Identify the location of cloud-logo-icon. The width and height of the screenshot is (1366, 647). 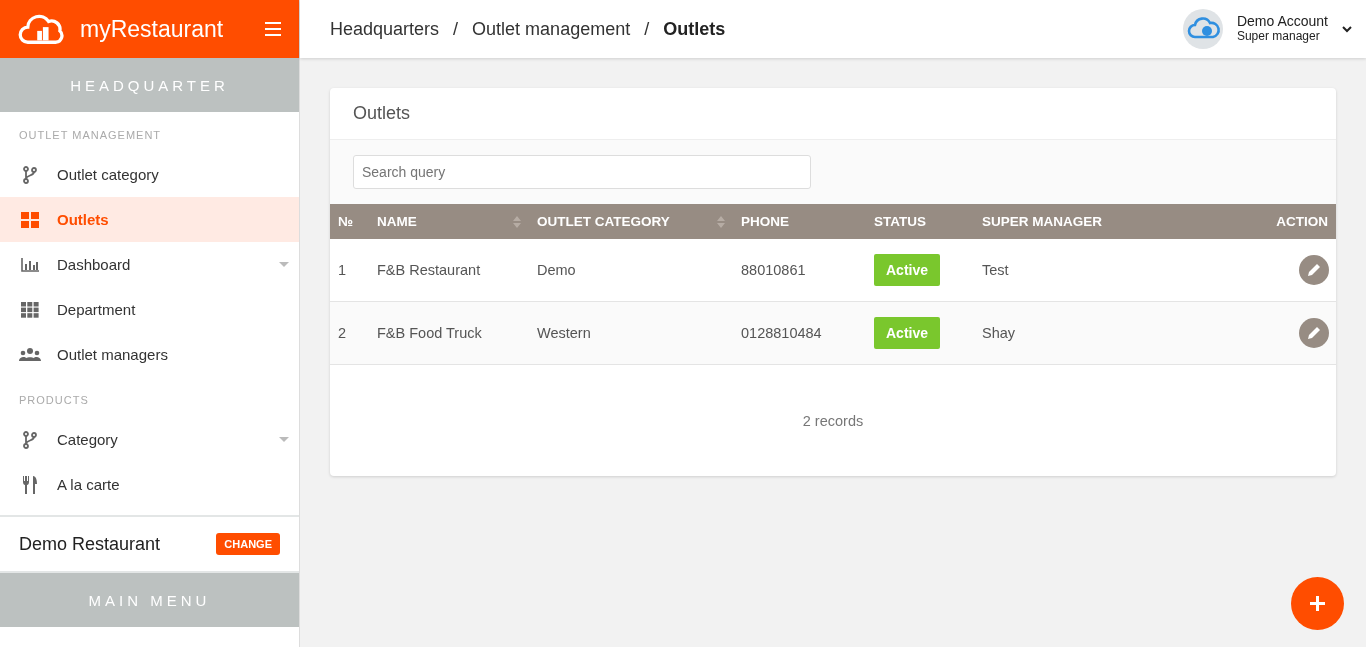
(41, 29).